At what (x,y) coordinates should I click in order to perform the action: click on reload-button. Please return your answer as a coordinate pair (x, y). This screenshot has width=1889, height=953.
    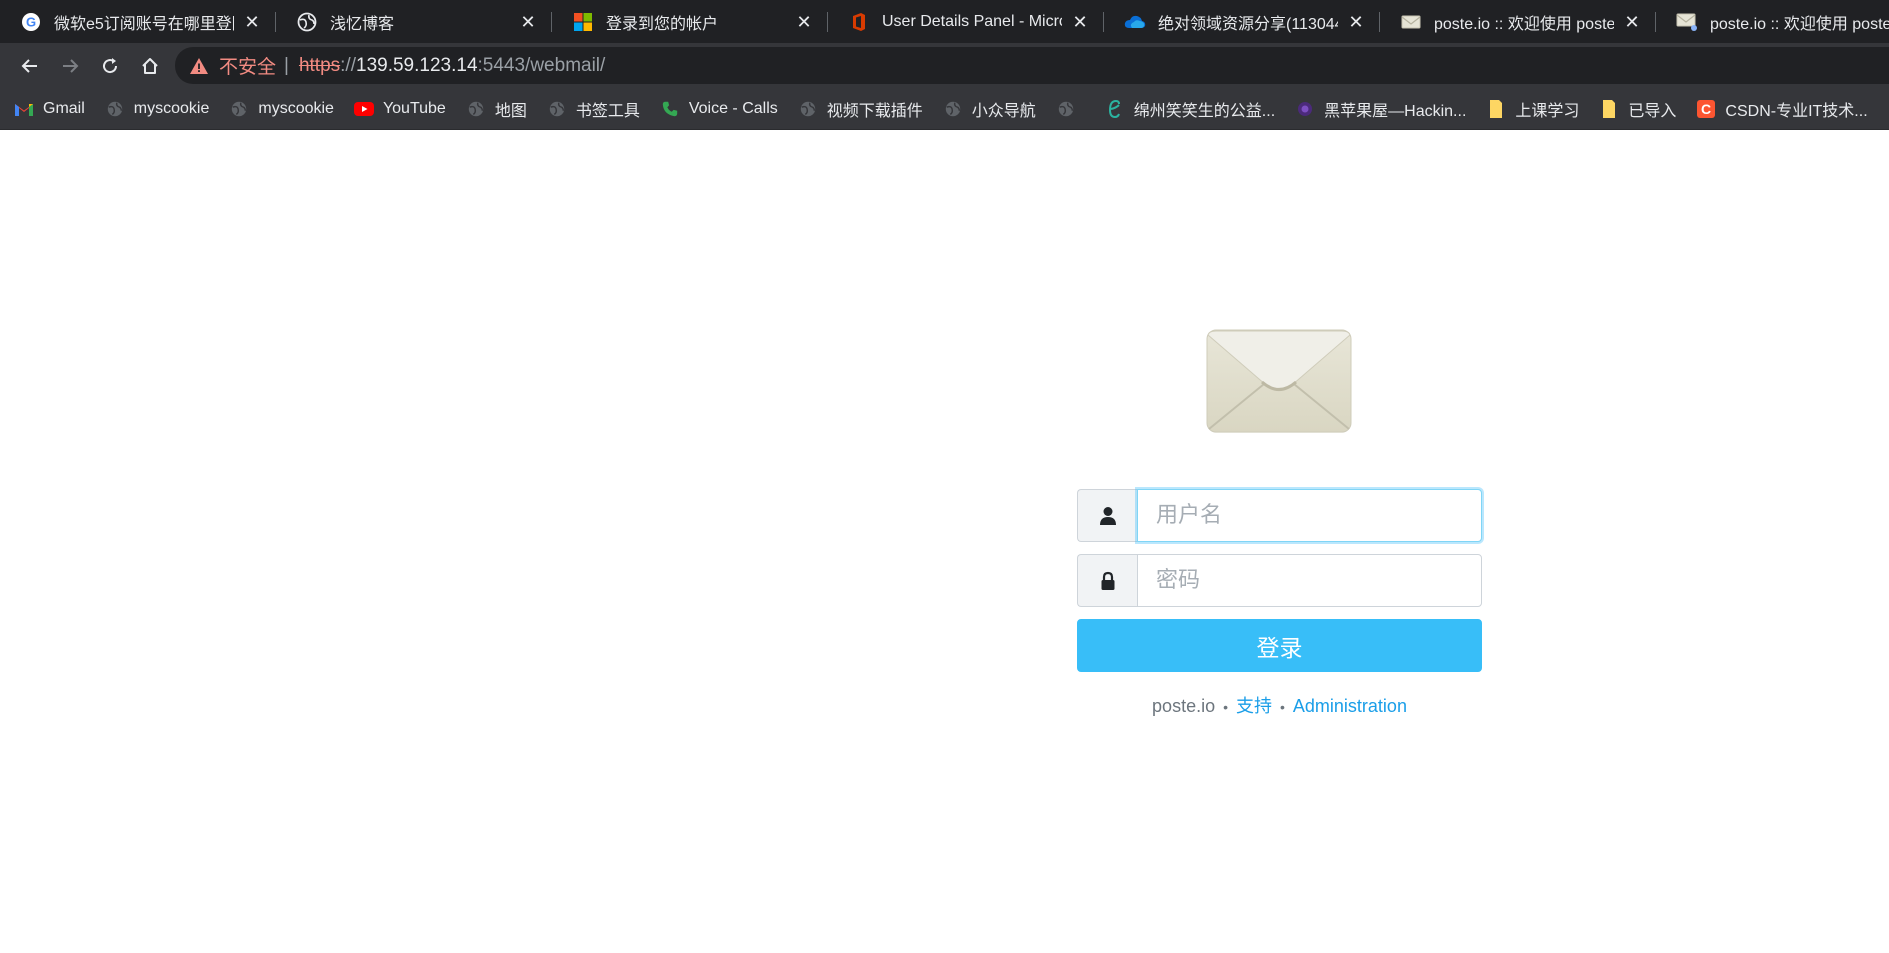
    Looking at the image, I should click on (110, 66).